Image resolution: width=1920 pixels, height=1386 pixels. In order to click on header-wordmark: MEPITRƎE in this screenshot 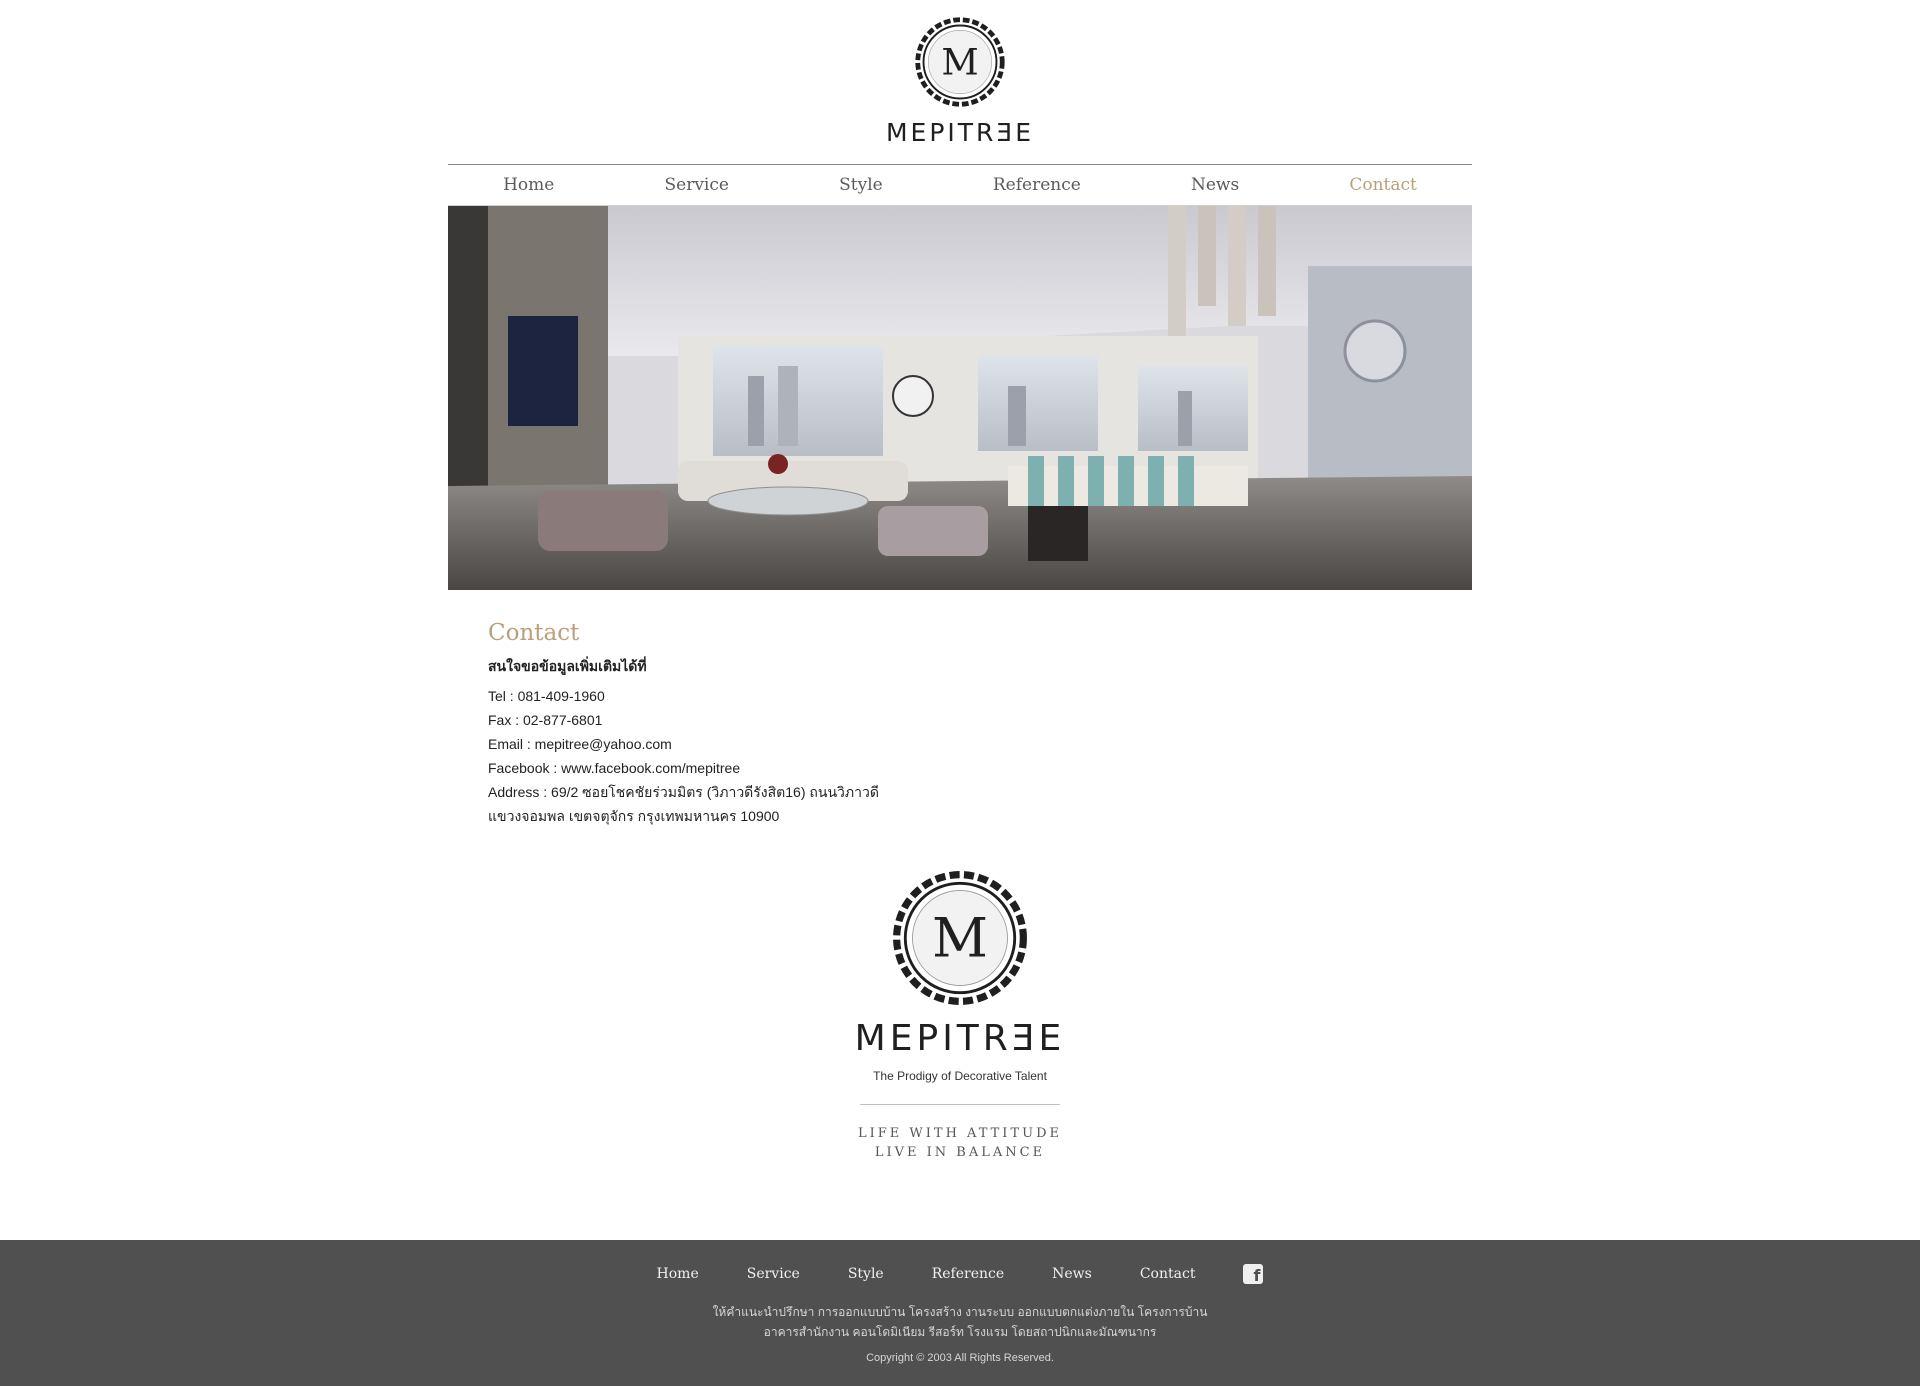, I will do `click(960, 132)`.